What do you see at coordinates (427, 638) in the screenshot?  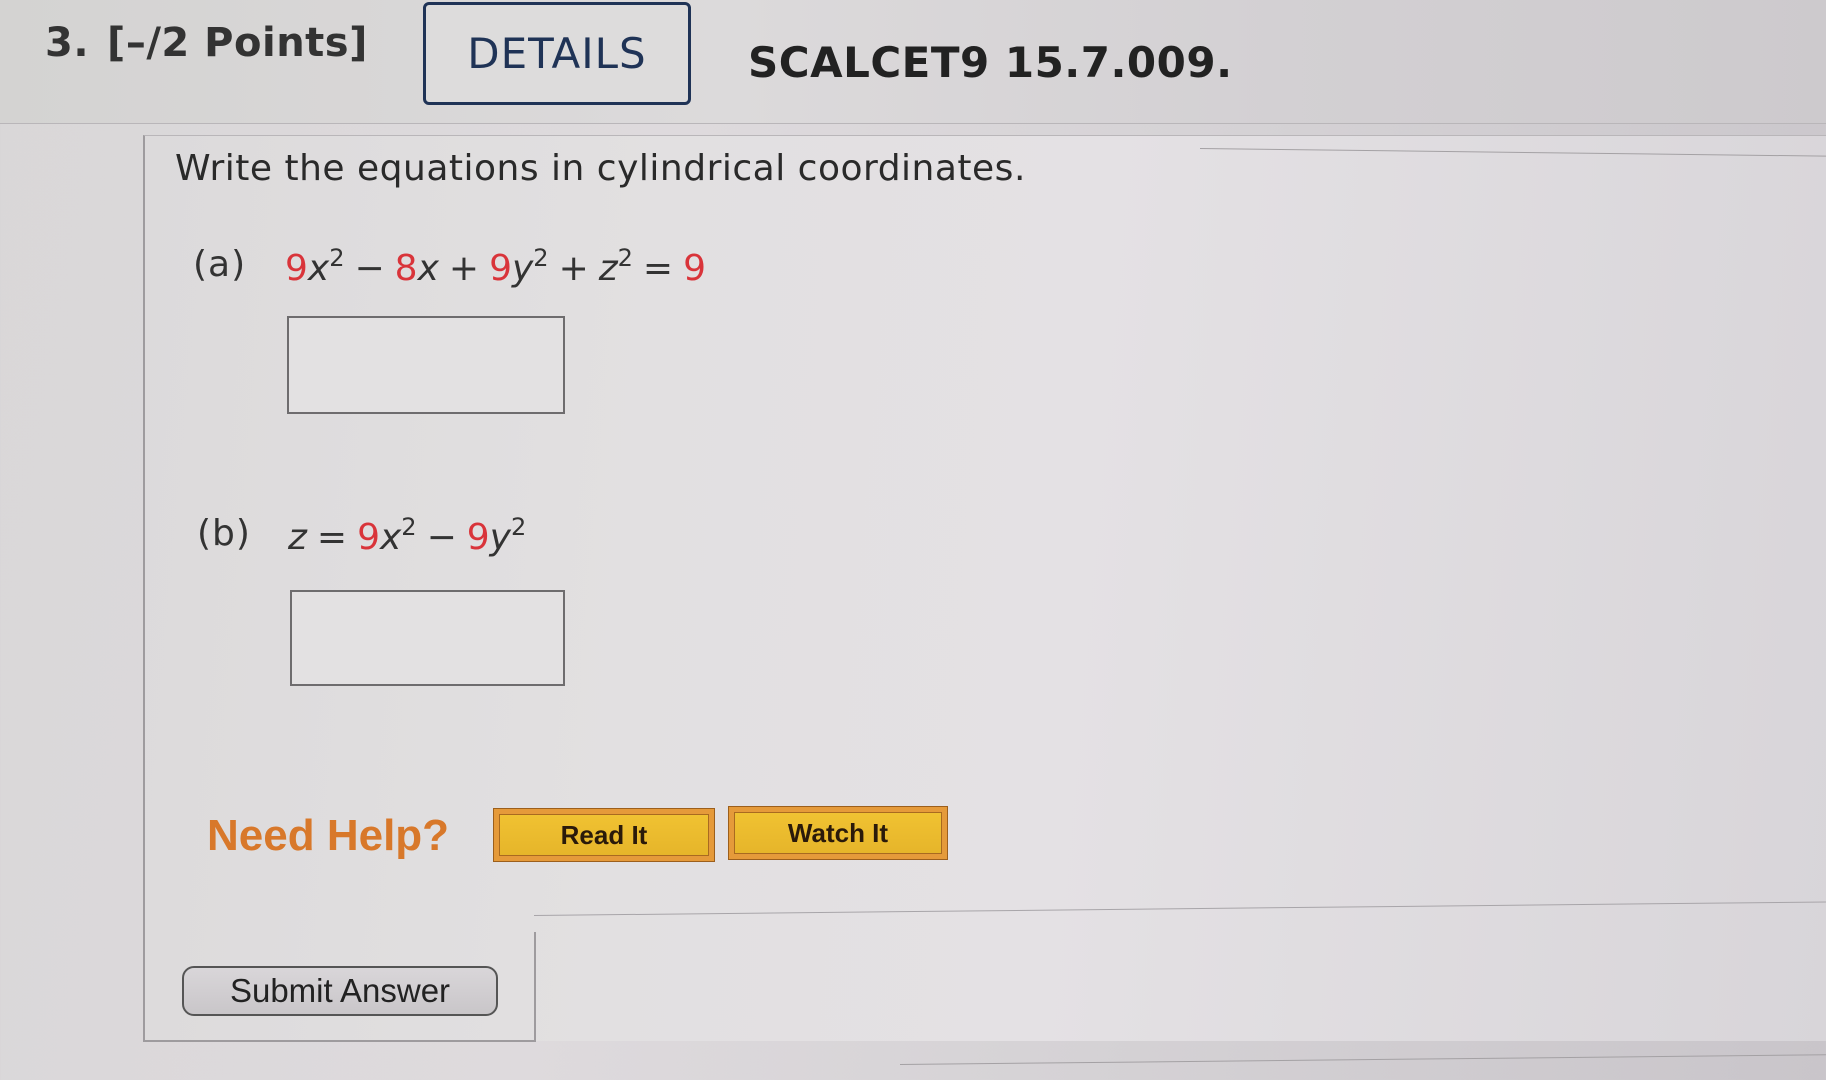 I see `part-b-answer-input` at bounding box center [427, 638].